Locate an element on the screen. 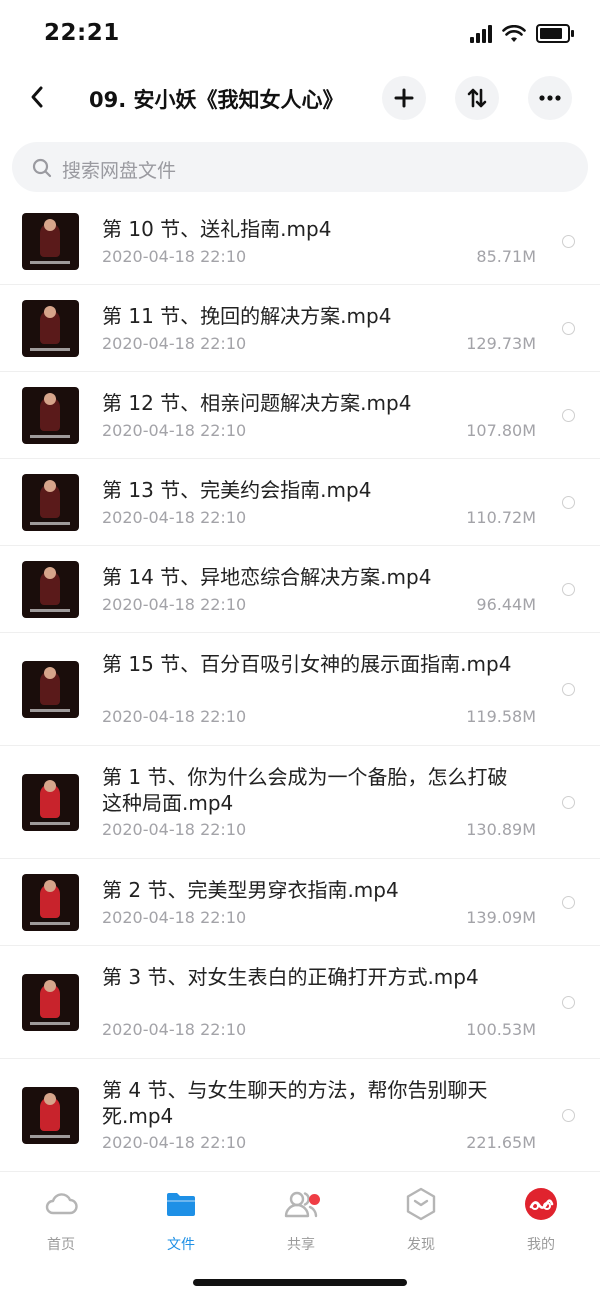 The width and height of the screenshot is (600, 1299). notification-badge is located at coordinates (314, 1199).